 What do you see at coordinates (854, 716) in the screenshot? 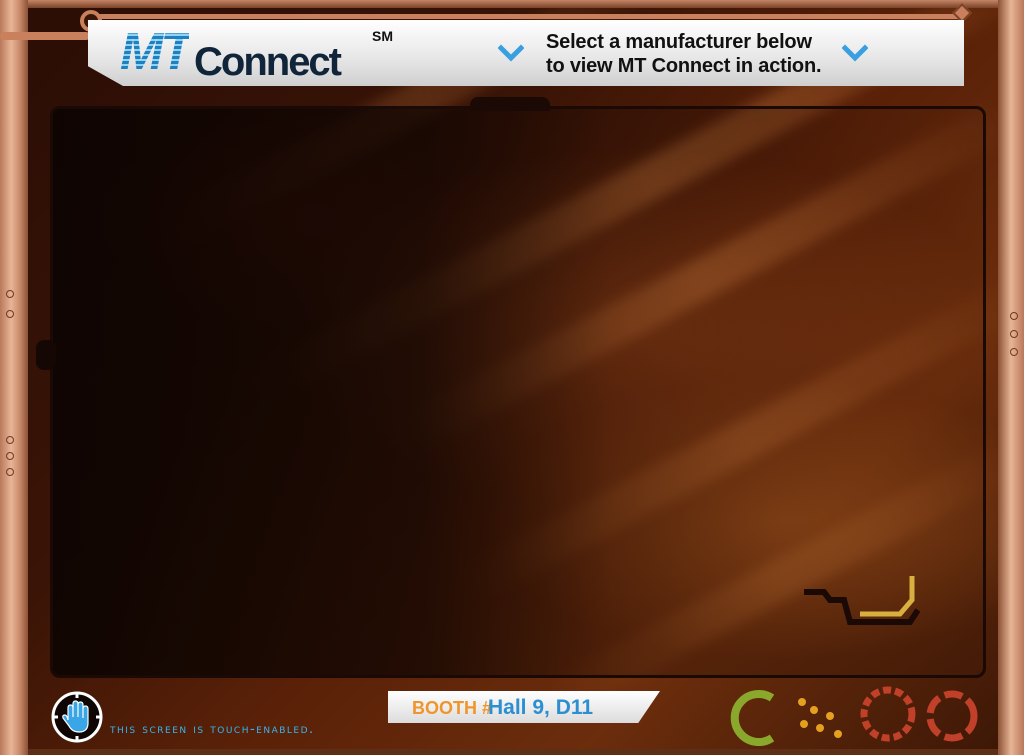
I see `decorative-gears` at bounding box center [854, 716].